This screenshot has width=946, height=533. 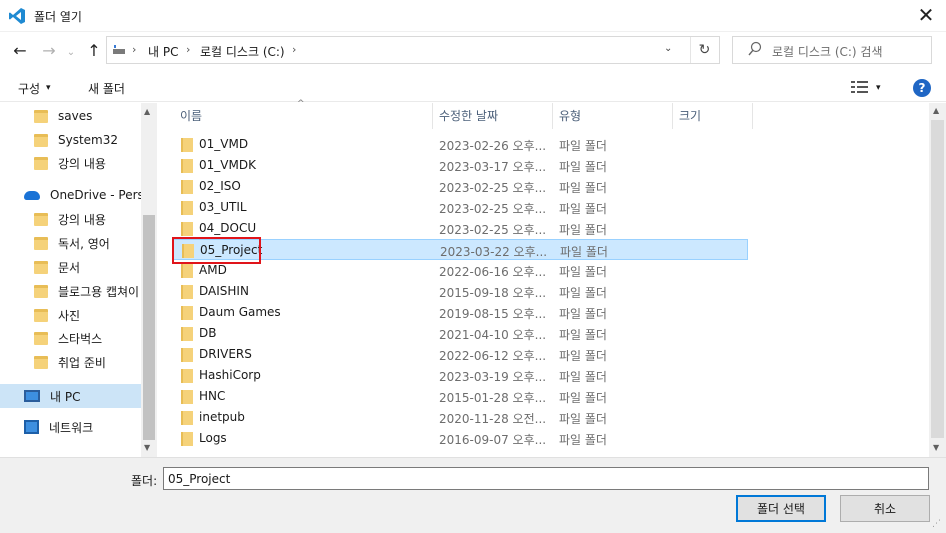 I want to click on nav-item-label: 취업 준비, so click(x=82, y=362).